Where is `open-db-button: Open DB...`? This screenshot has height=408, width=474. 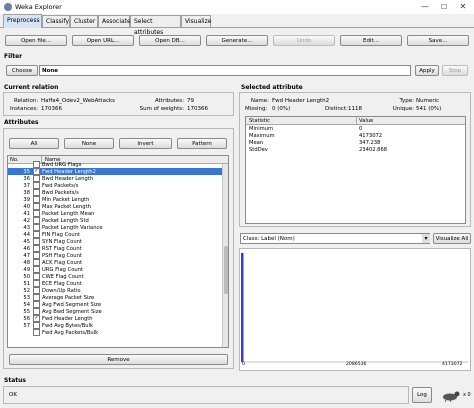
open-db-button: Open DB... is located at coordinates (170, 40).